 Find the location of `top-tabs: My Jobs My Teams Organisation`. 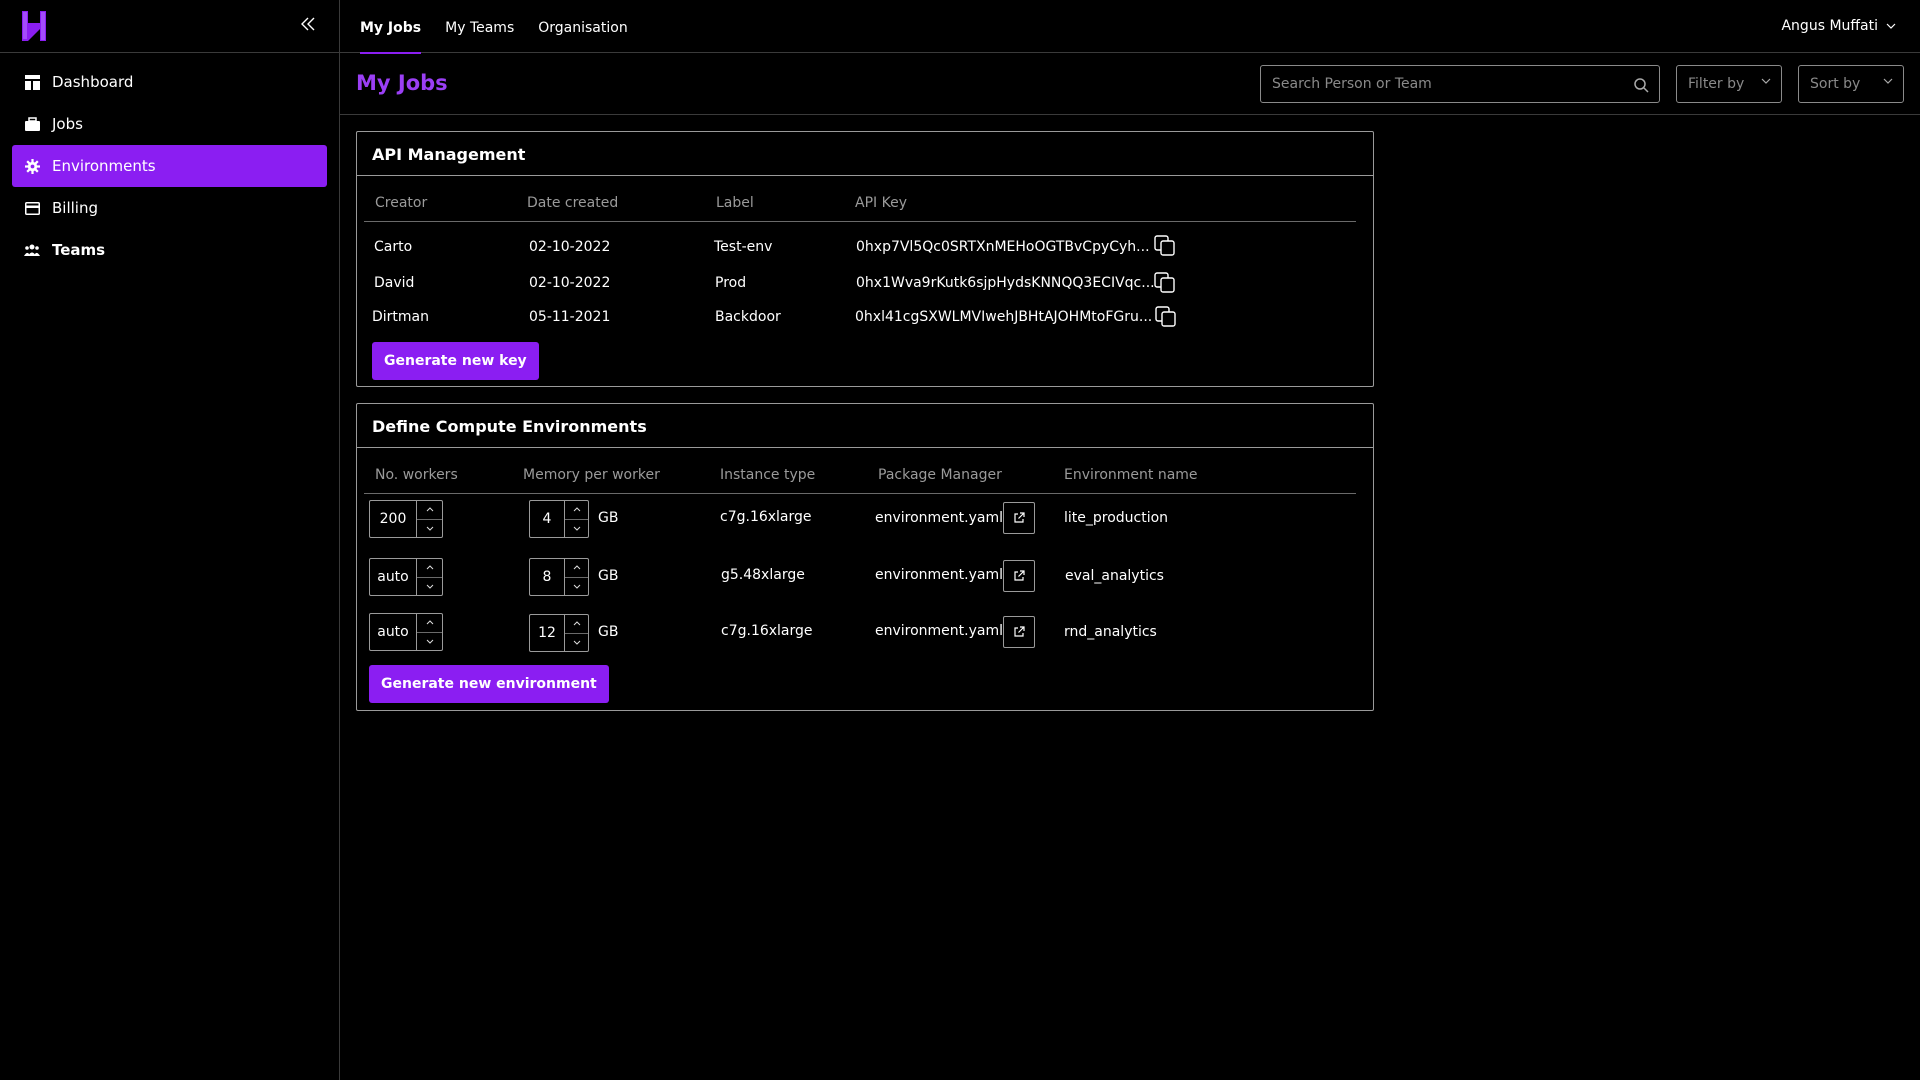

top-tabs: My Jobs My Teams Organisation is located at coordinates (506, 27).